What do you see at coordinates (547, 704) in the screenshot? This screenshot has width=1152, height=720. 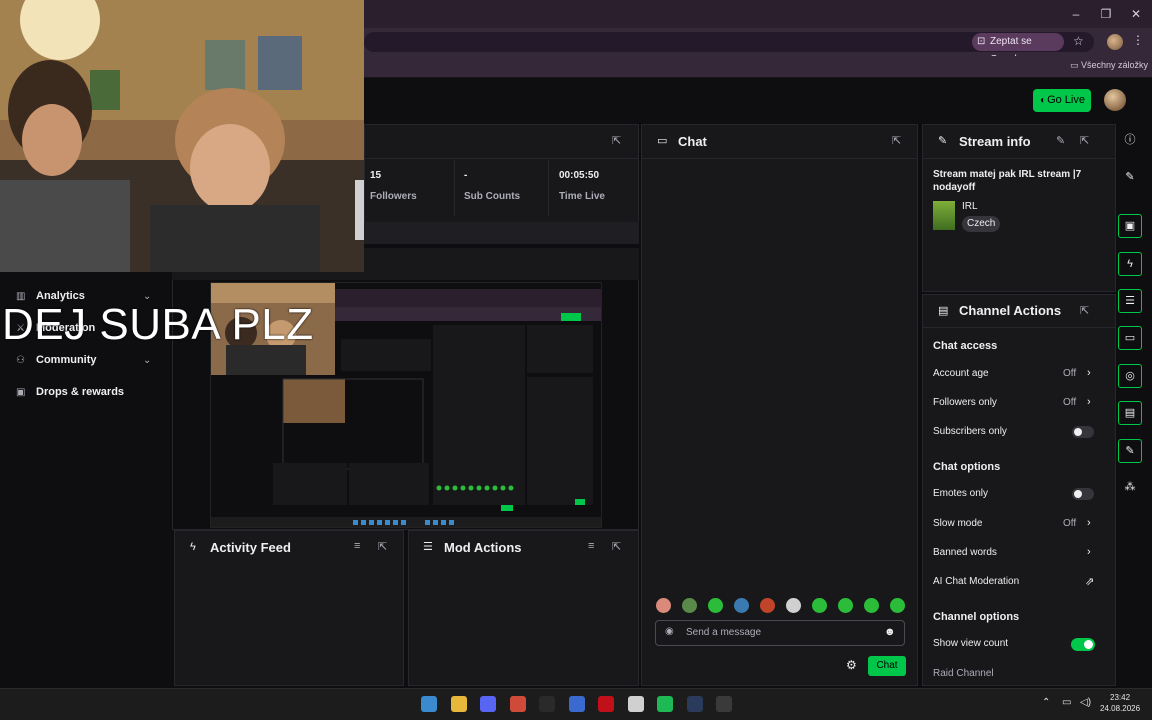 I see `epic-games-icon` at bounding box center [547, 704].